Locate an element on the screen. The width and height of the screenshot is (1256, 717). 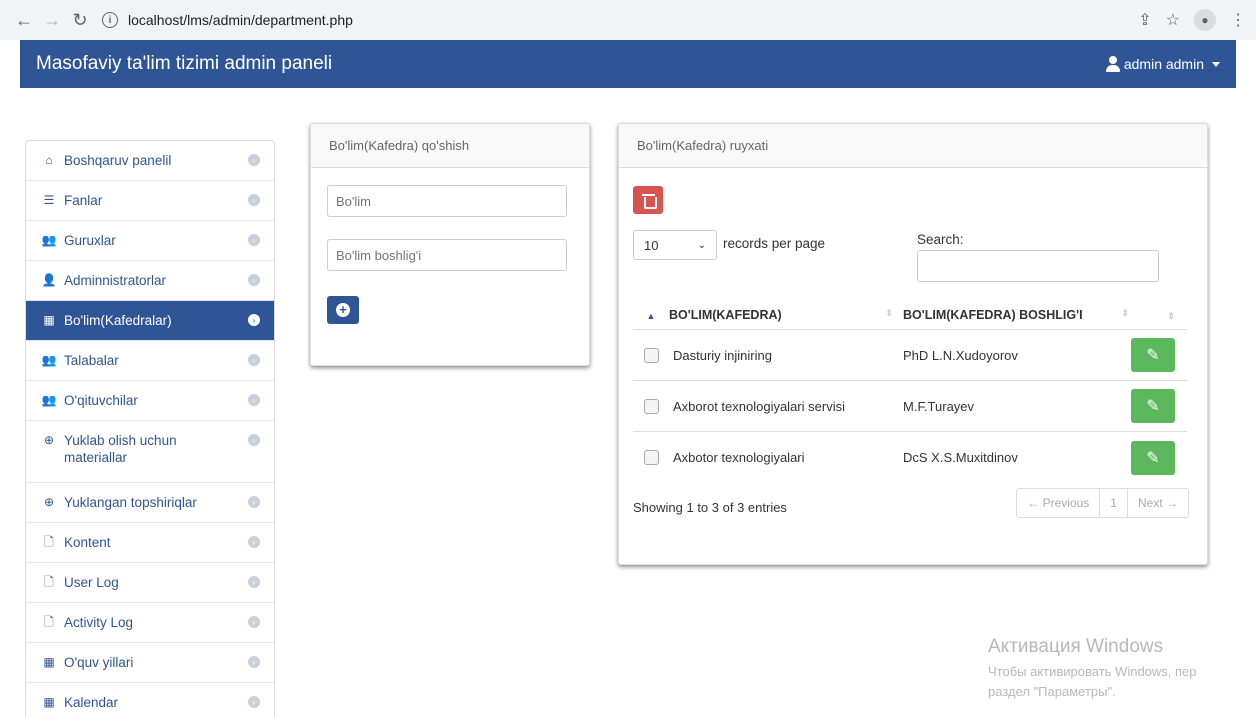
sidebar-item-uploads: ⊕ Yuklangan topshiriqlar › is located at coordinates (150, 503).